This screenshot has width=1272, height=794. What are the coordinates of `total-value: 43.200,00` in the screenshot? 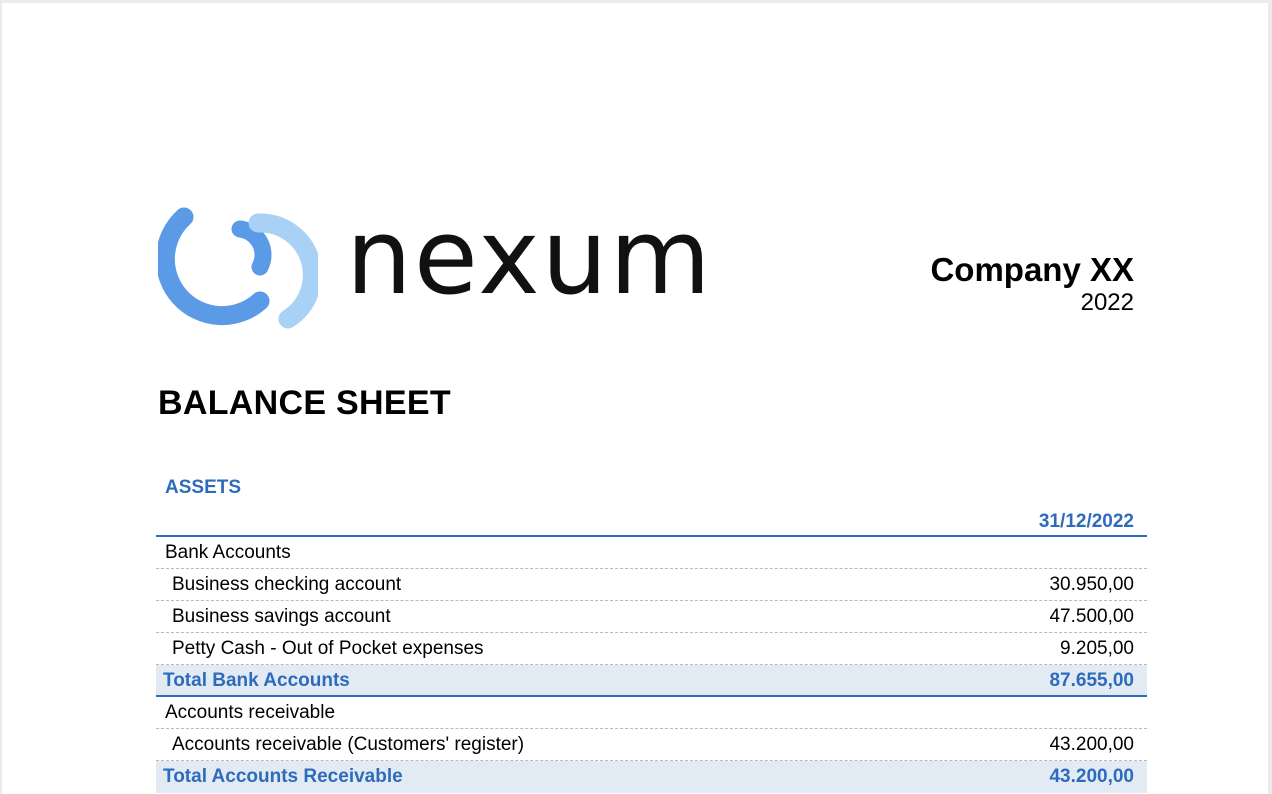 It's located at (1091, 776).